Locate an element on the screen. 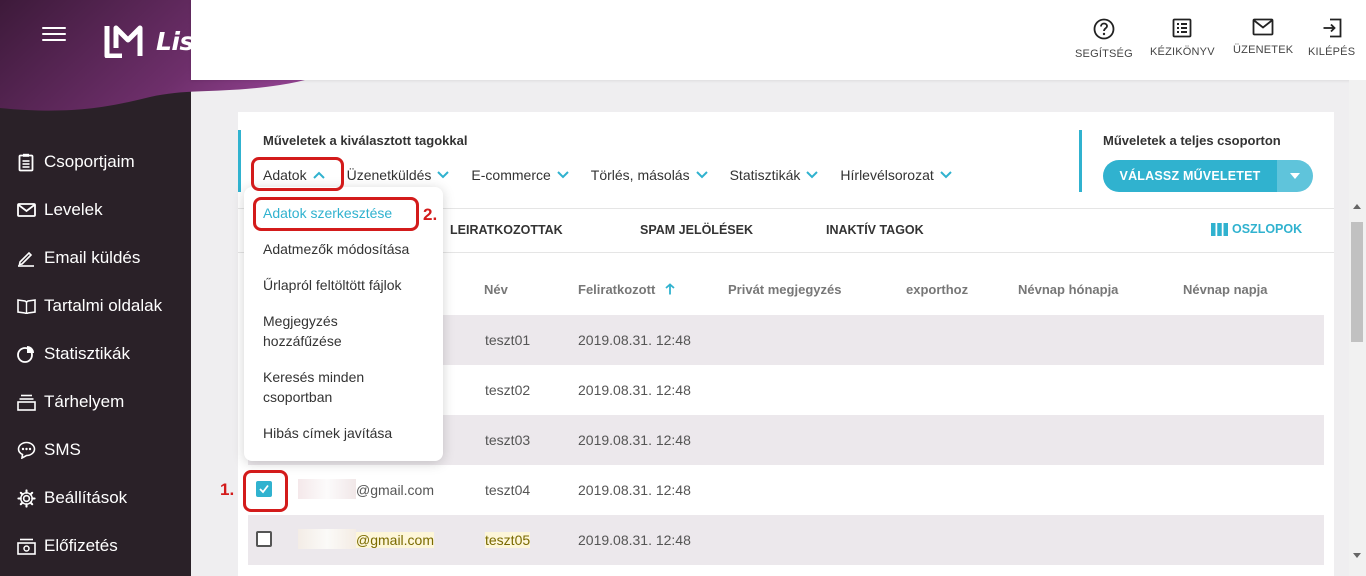 The height and width of the screenshot is (576, 1366). page-scrollbar is located at coordinates (1357, 328).